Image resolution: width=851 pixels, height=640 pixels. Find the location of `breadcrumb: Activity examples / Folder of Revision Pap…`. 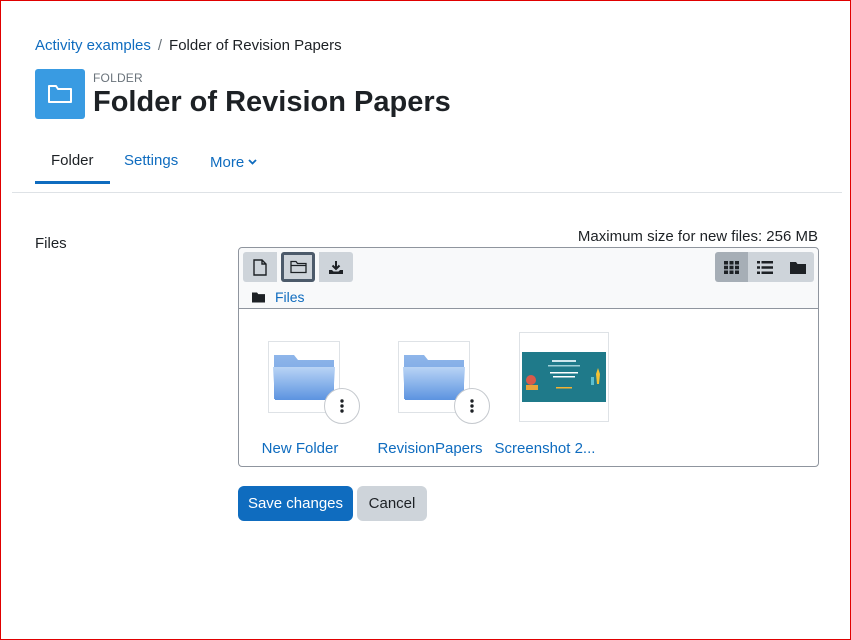

breadcrumb: Activity examples / Folder of Revision Pap… is located at coordinates (188, 45).